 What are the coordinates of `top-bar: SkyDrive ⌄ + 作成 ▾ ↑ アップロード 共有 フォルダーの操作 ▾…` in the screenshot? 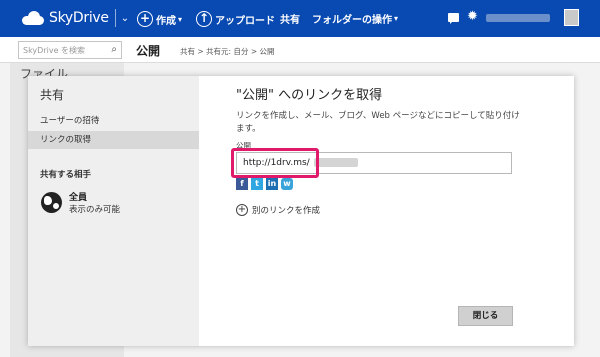 It's located at (300, 18).